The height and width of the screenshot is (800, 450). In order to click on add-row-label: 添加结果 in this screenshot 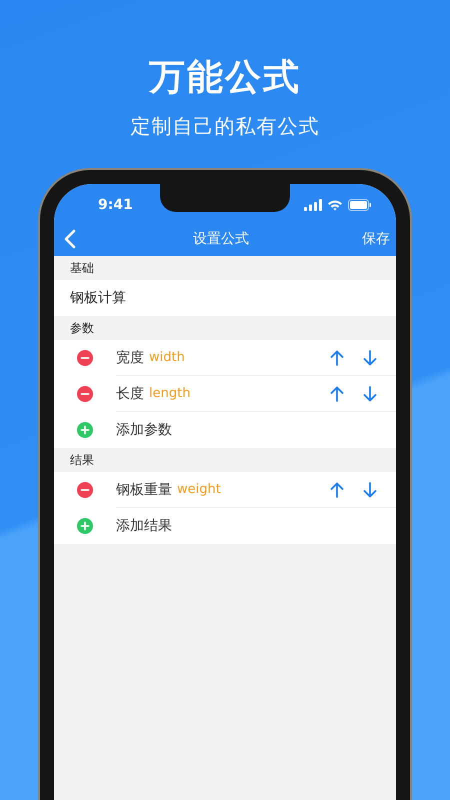, I will do `click(144, 526)`.